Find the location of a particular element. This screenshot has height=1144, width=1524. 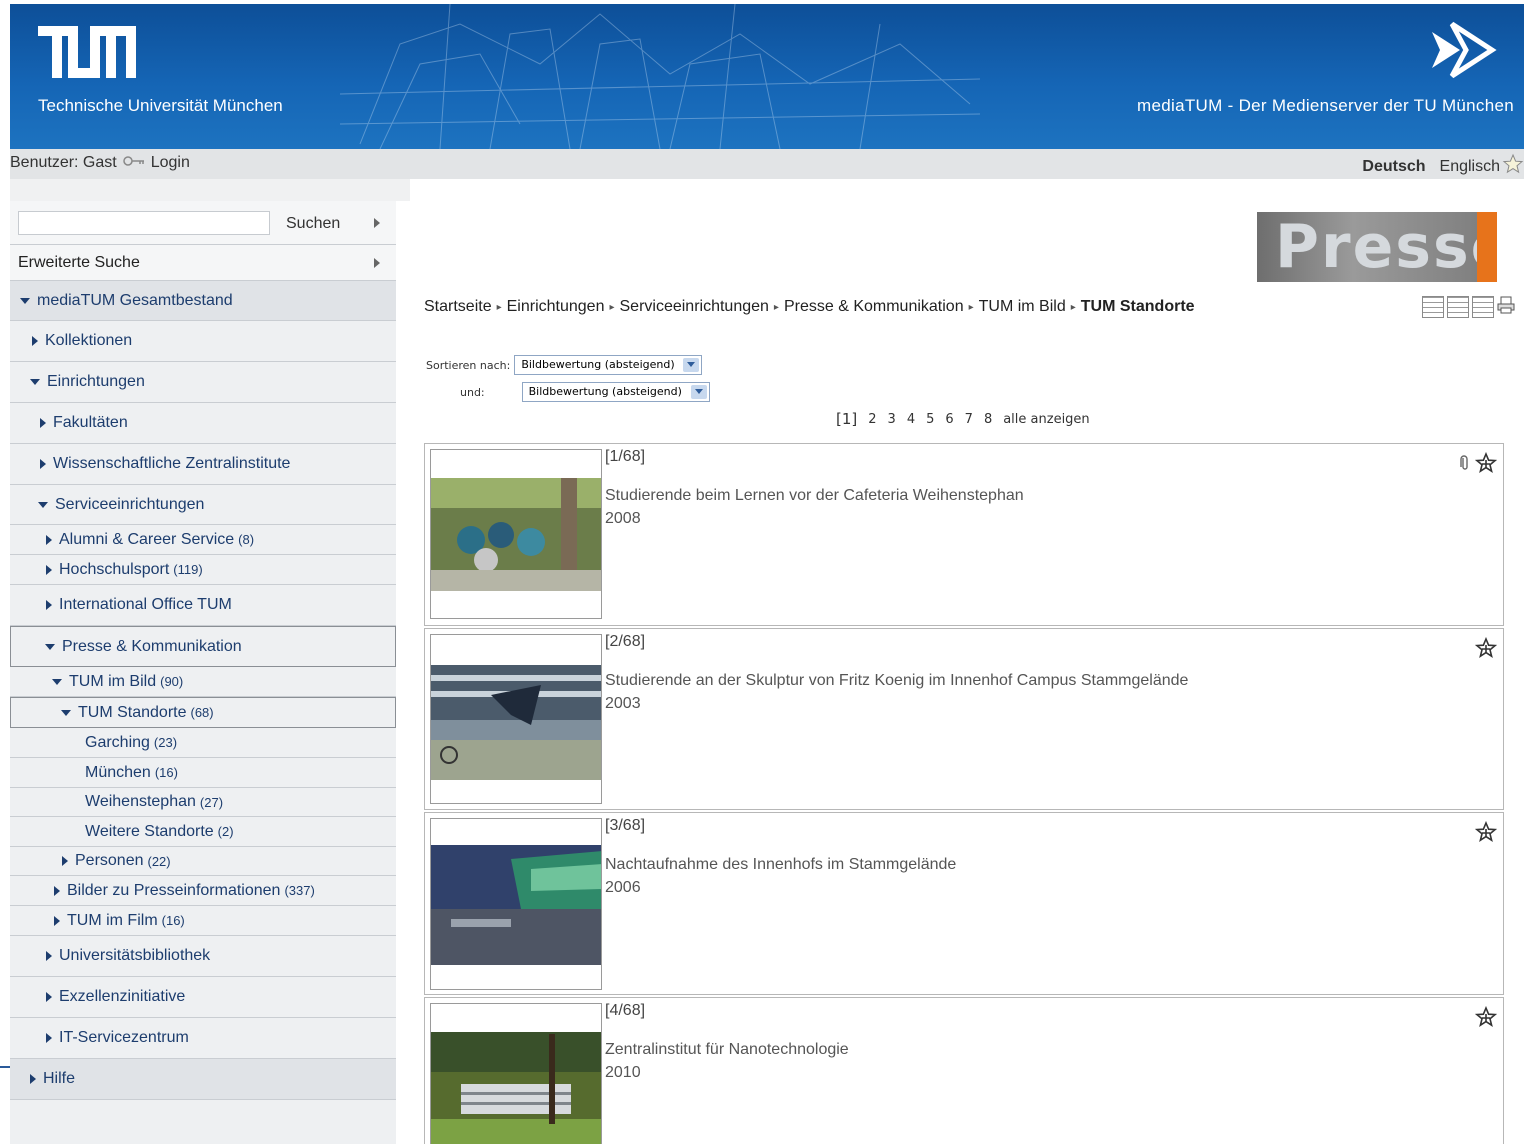

login-link: Login is located at coordinates (170, 163).